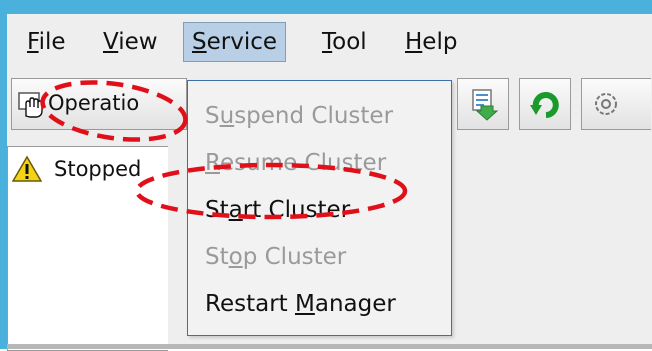  Describe the element at coordinates (114, 111) in the screenshot. I see `annotation-ellipse-operation` at that location.